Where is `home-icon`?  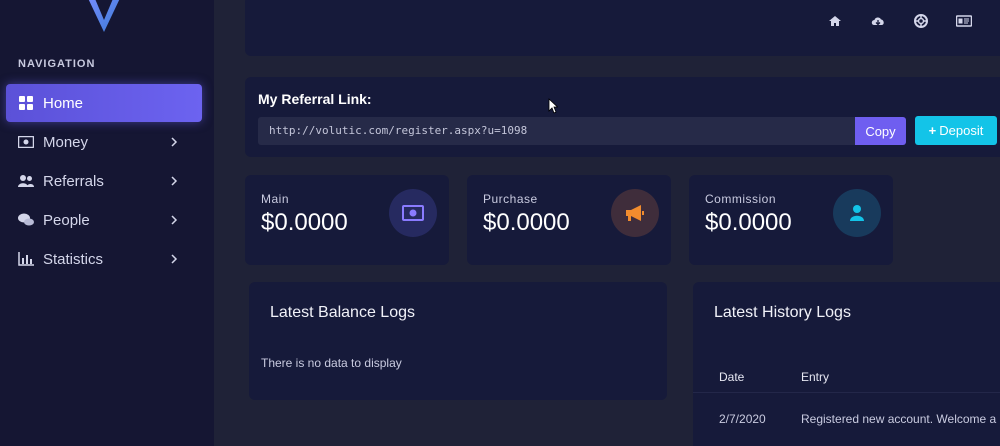 home-icon is located at coordinates (835, 21).